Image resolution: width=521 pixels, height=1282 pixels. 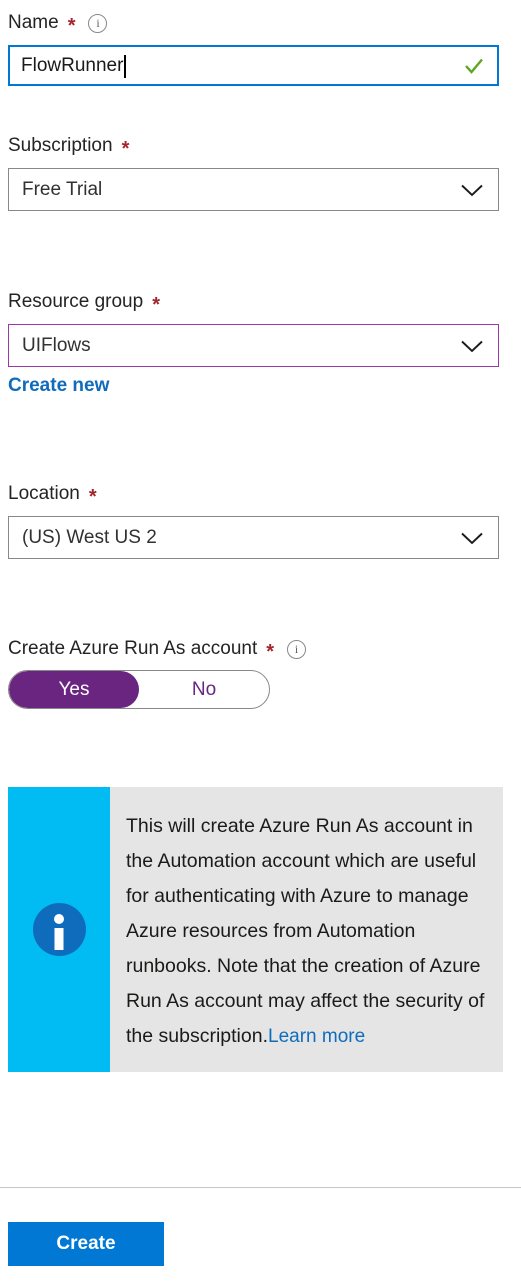 I want to click on create-new-resource-group-link: Create new, so click(x=58, y=385).